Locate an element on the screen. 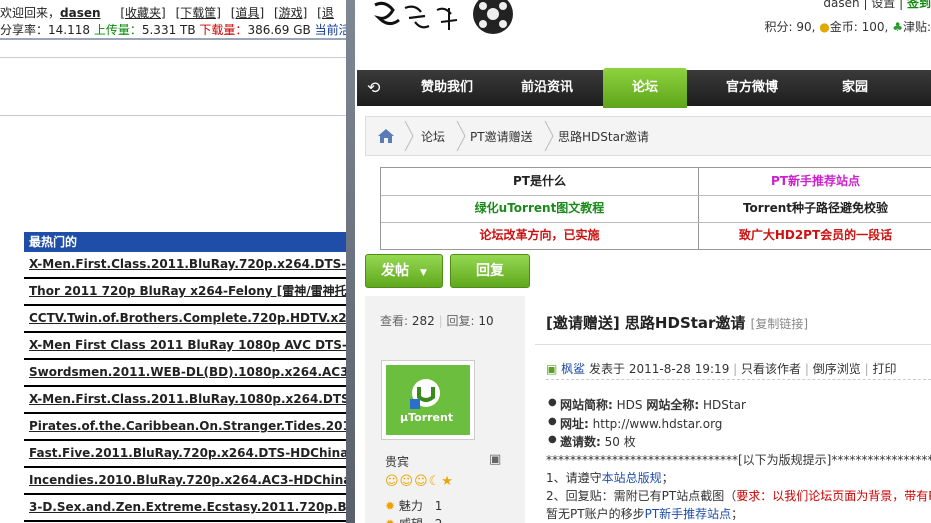 This screenshot has height=523, width=931. prestige-value: 2 is located at coordinates (439, 520).